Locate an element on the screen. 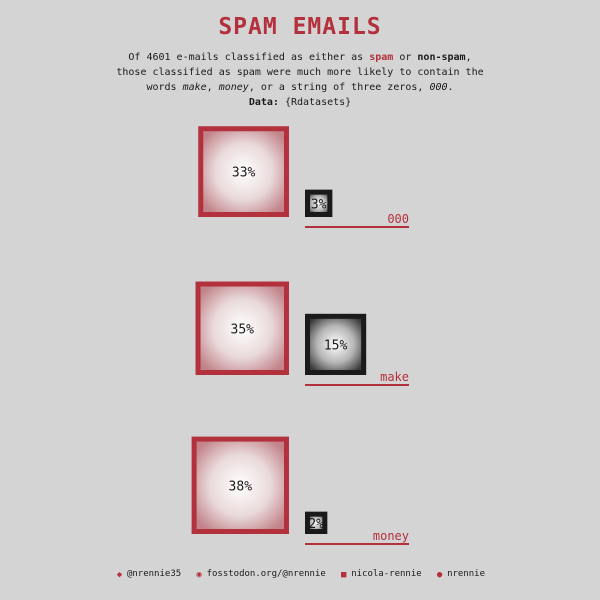 The image size is (600, 600). linkedin-handle: nicola-rennie is located at coordinates (386, 574).